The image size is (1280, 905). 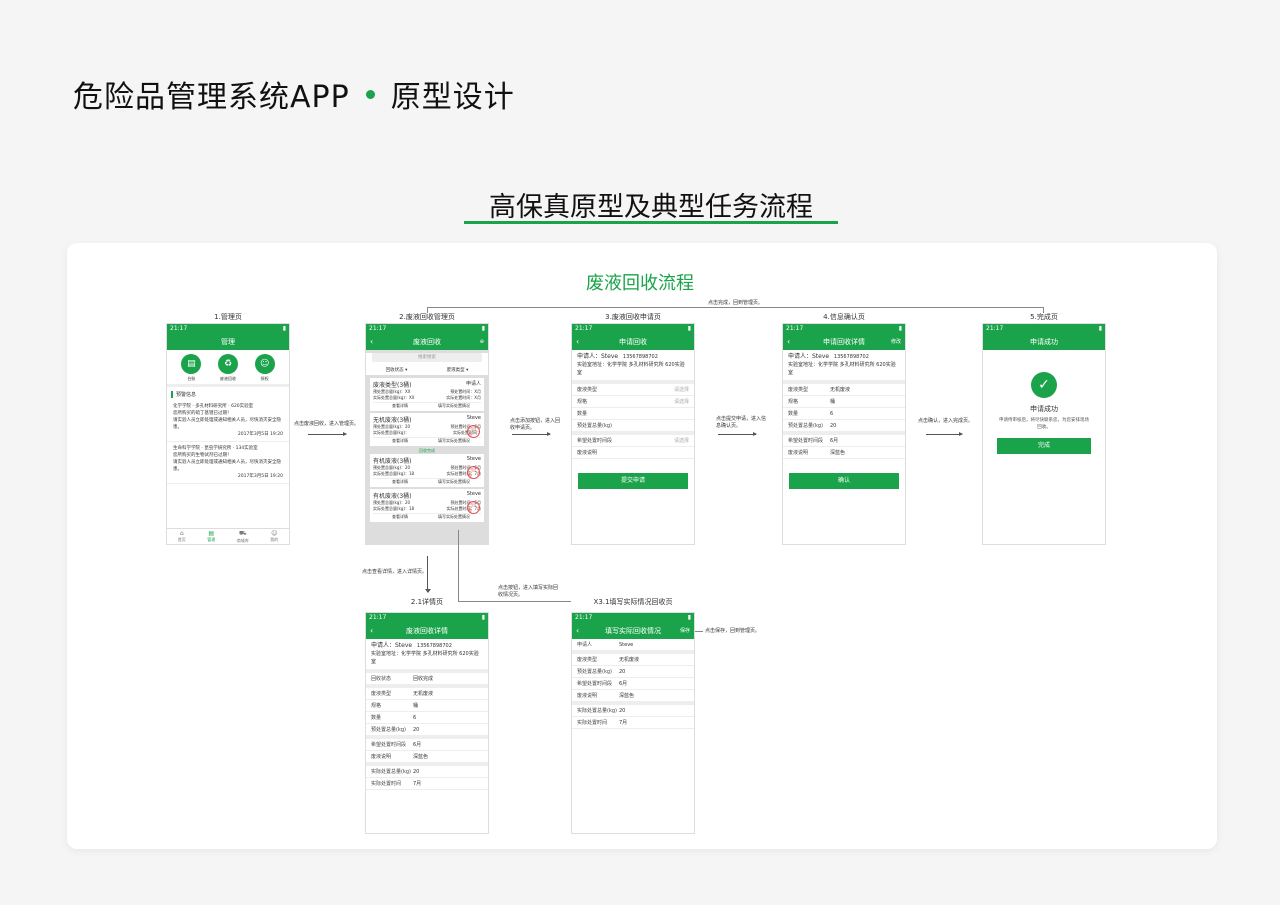 What do you see at coordinates (633, 426) in the screenshot?
I see `field-weight: 预处置总量(kg)` at bounding box center [633, 426].